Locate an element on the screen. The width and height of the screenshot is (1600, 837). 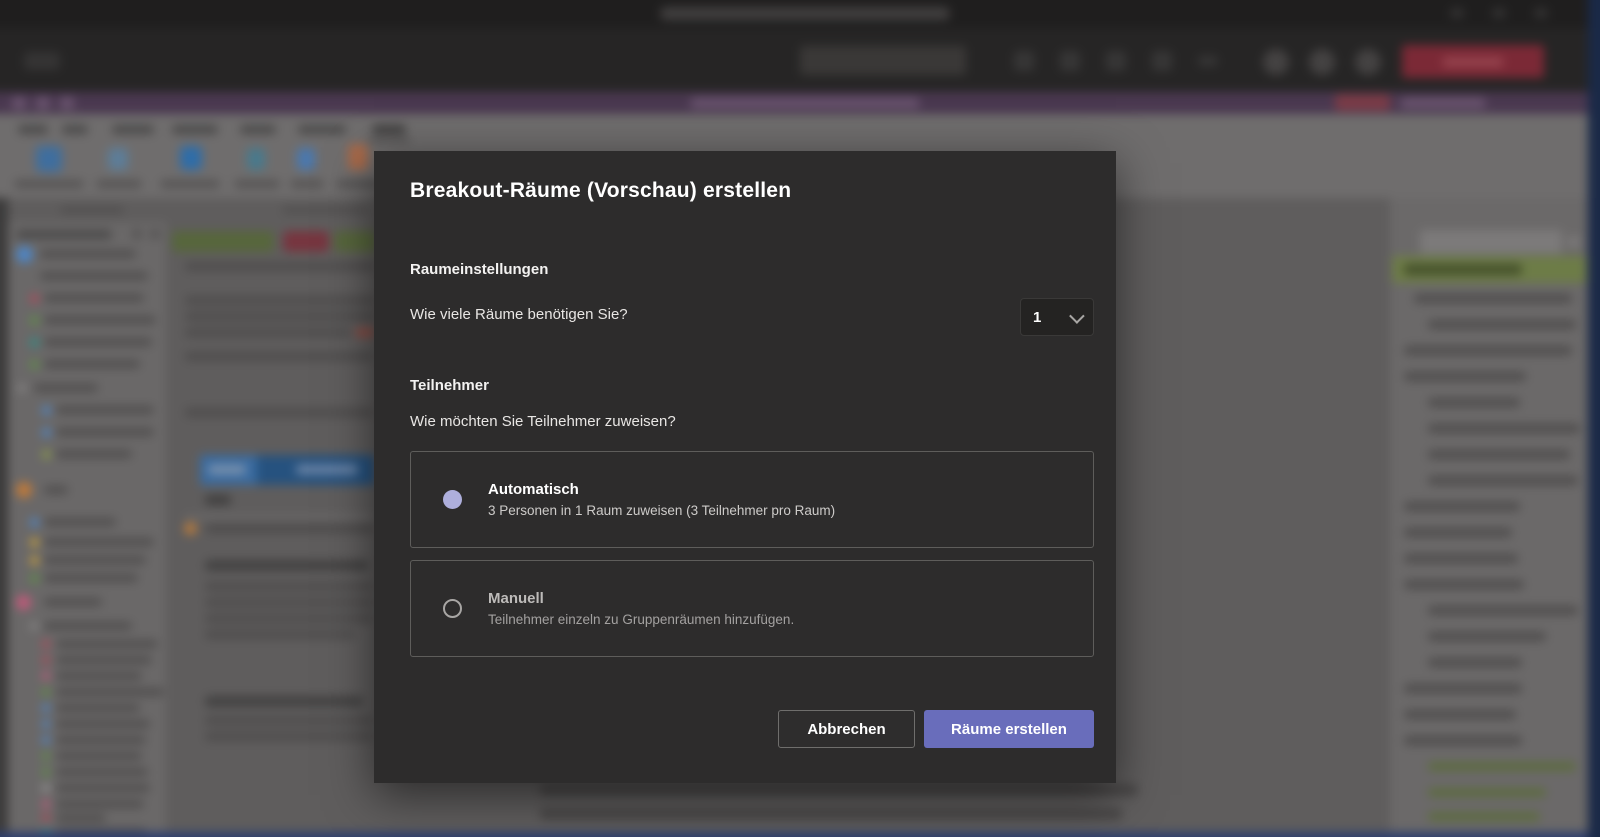
highlight-pill-green is located at coordinates (223, 241).